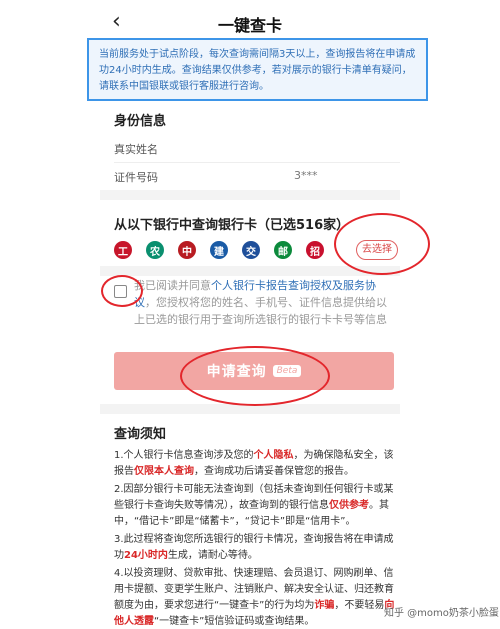 The width and height of the screenshot is (500, 629). What do you see at coordinates (441, 613) in the screenshot?
I see `watermark: 知乎 @momo奶茶小脸蛋` at bounding box center [441, 613].